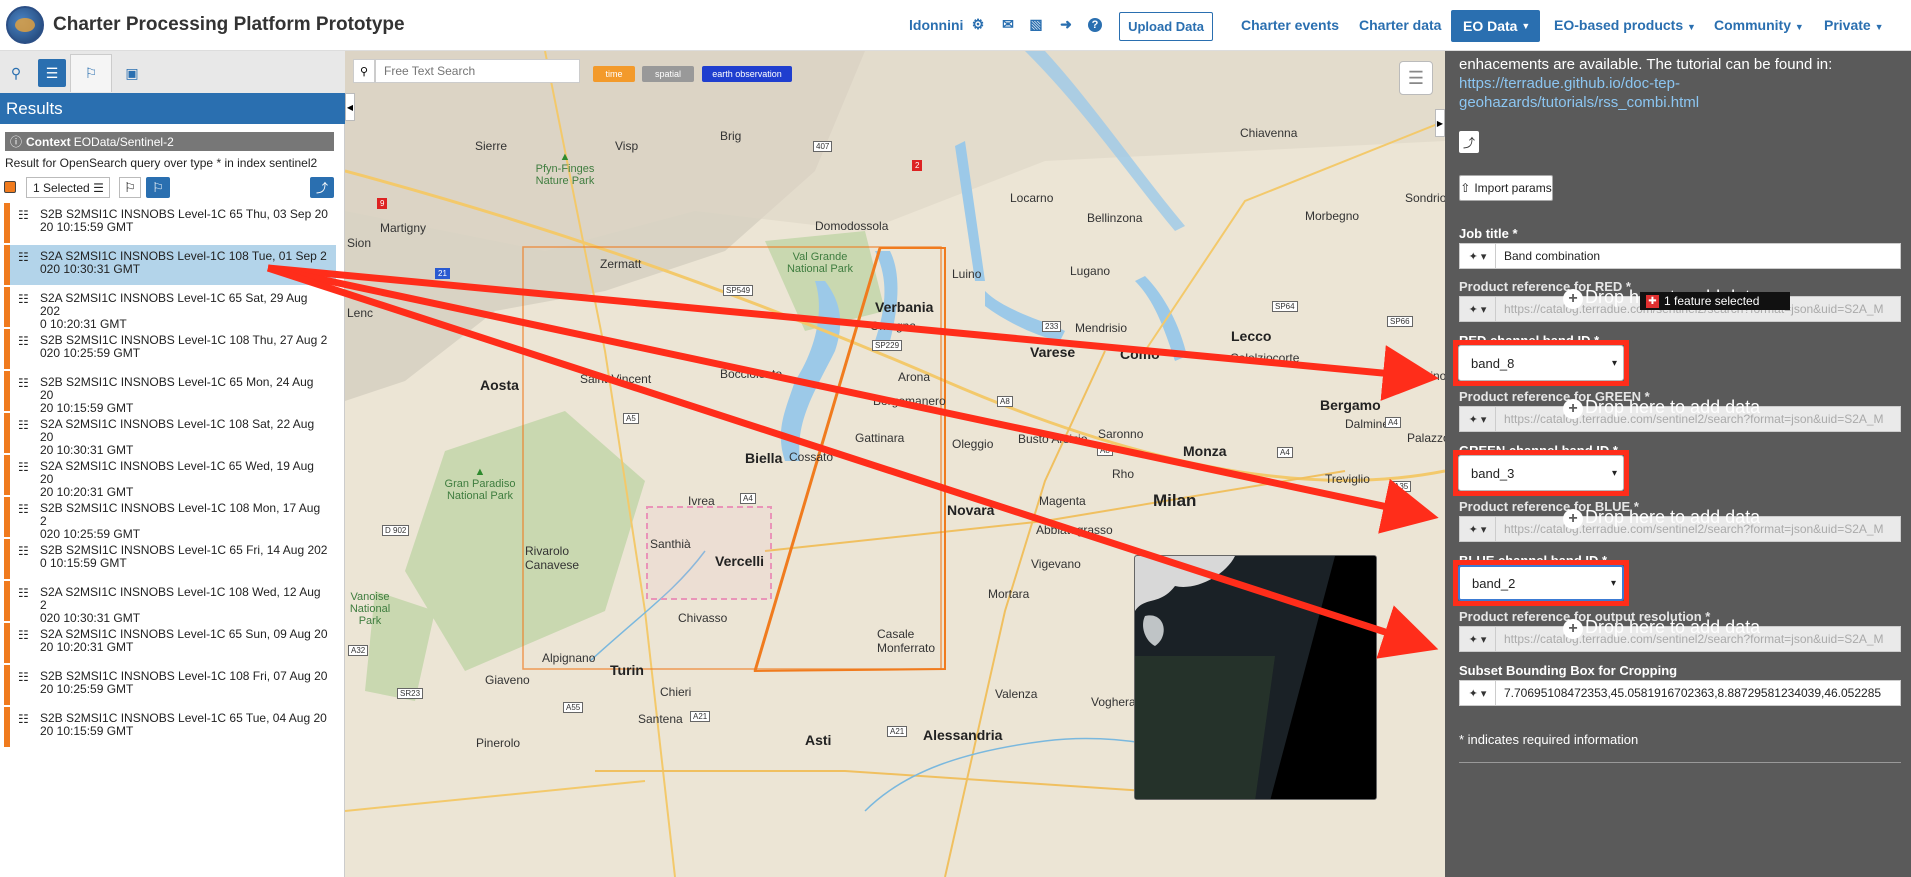 The width and height of the screenshot is (1911, 877). Describe the element at coordinates (904, 307) in the screenshot. I see `place-label: Verbania` at that location.